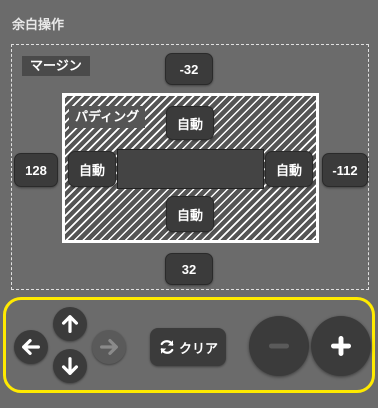 The height and width of the screenshot is (408, 378). I want to click on arrow-right-icon, so click(109, 347).